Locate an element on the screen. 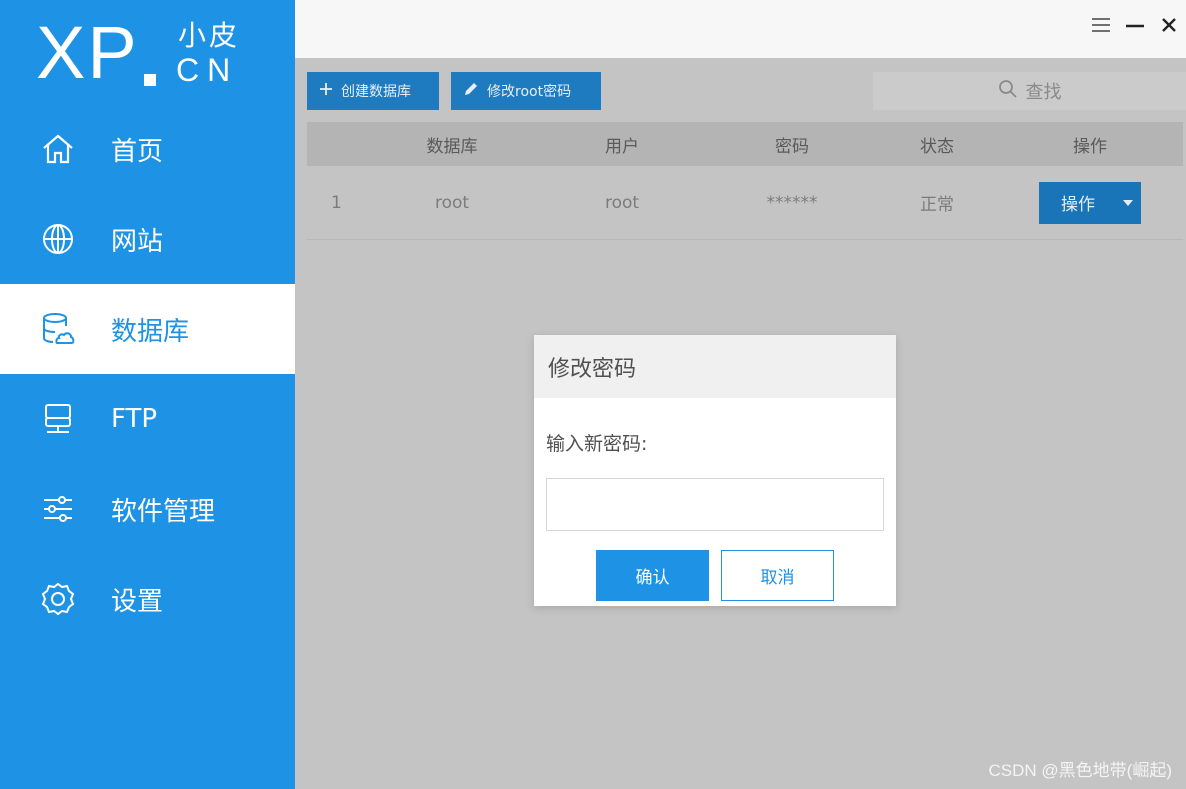 Image resolution: width=1186 pixels, height=789 pixels. window-controls is located at coordinates (1135, 25).